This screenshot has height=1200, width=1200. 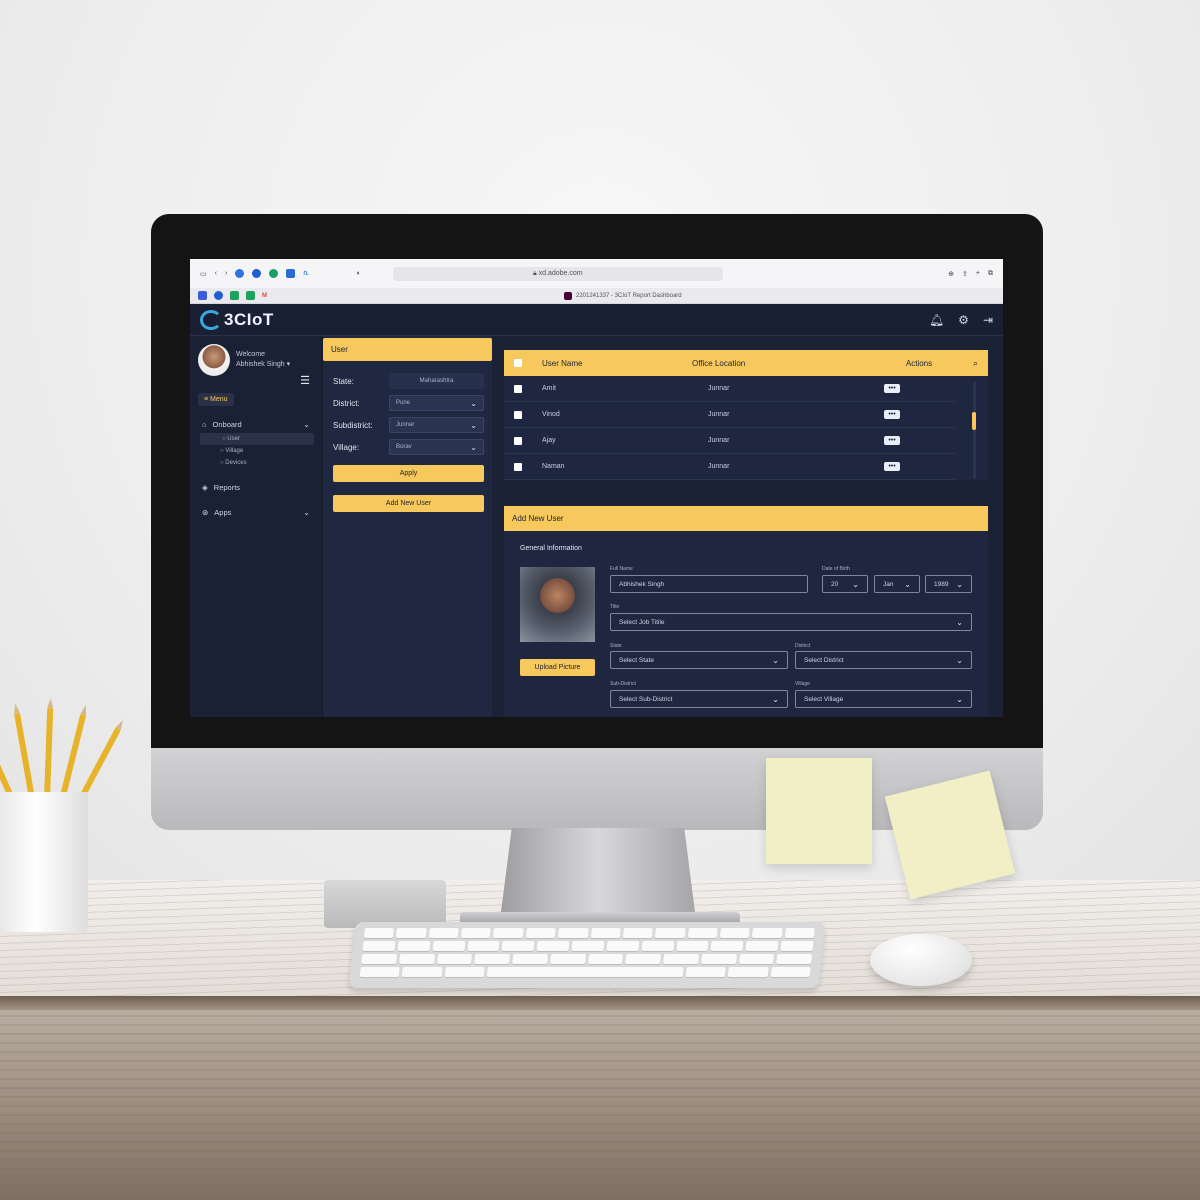 I want to click on notification-bell-icon: 🔔︎, so click(x=936, y=320).